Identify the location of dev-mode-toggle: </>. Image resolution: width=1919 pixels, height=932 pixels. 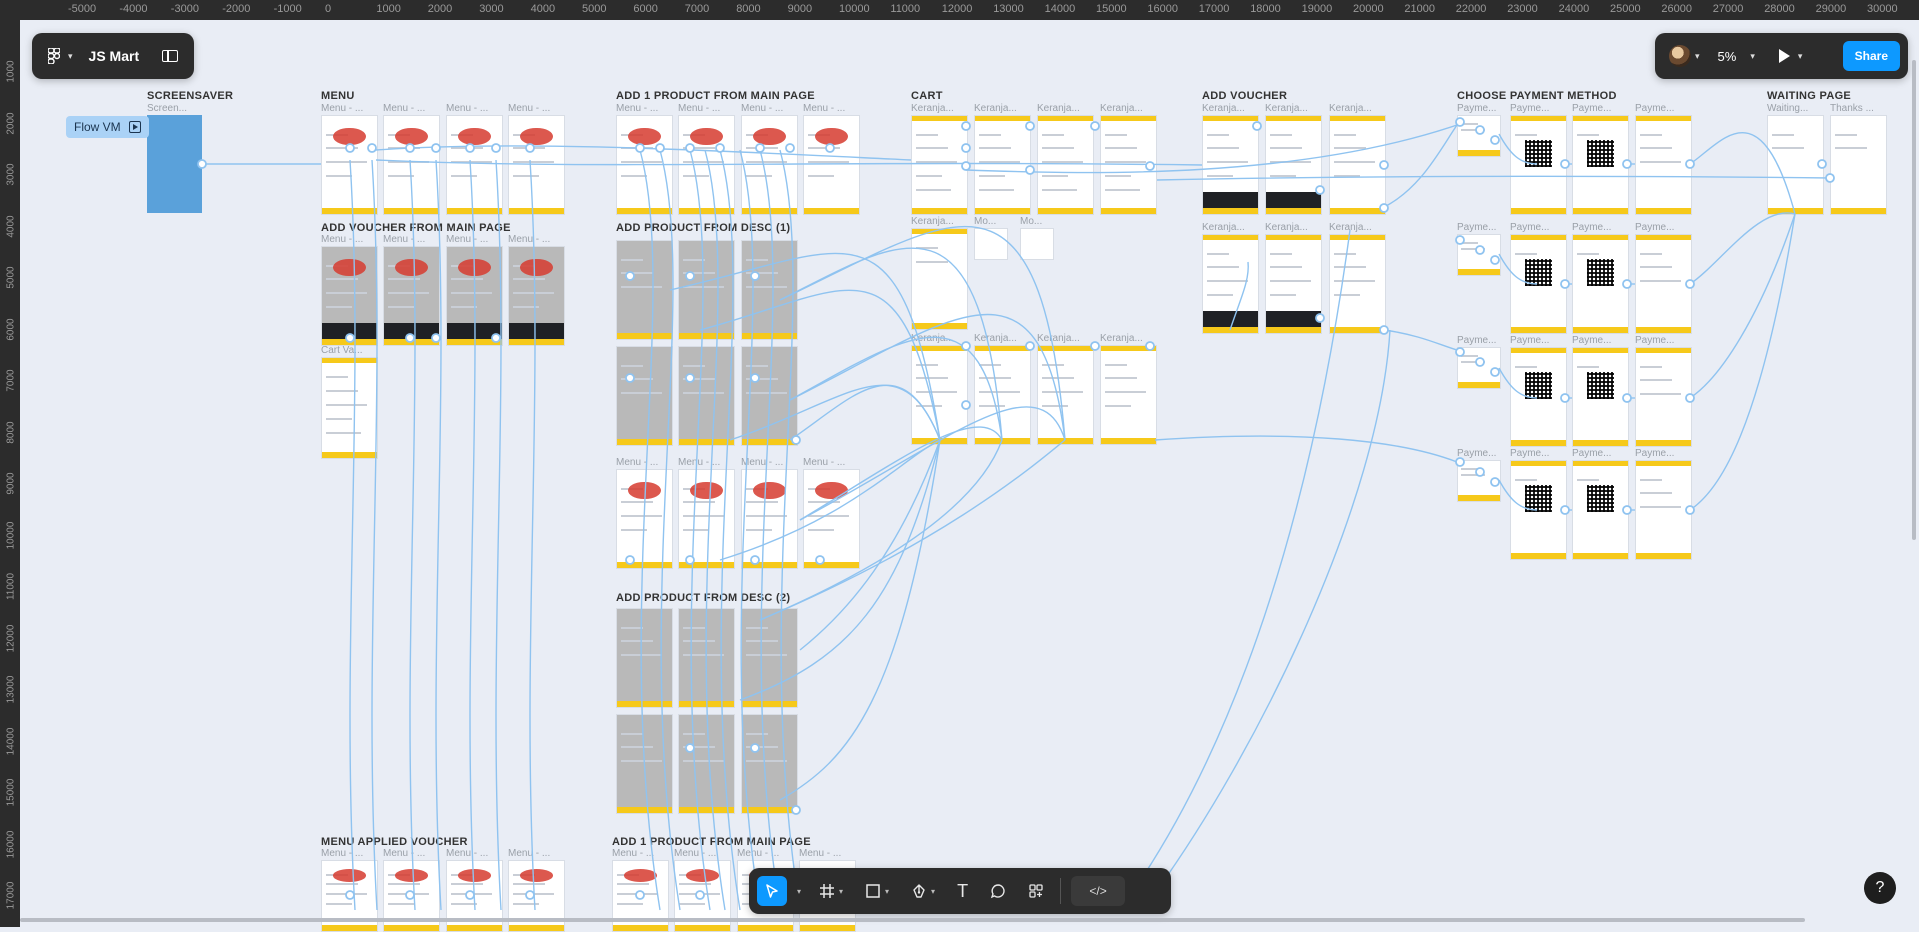
(1098, 891).